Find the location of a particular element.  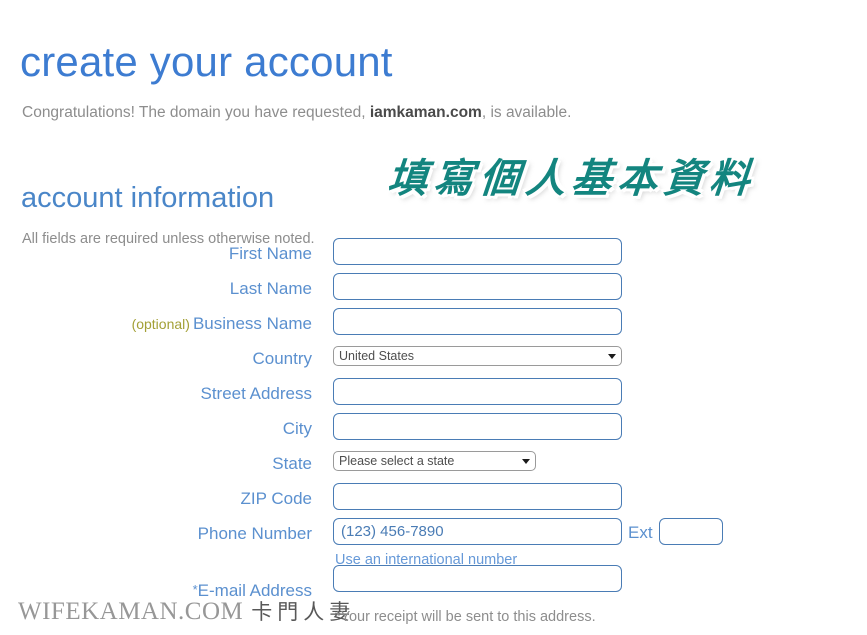

city-input is located at coordinates (477, 426).